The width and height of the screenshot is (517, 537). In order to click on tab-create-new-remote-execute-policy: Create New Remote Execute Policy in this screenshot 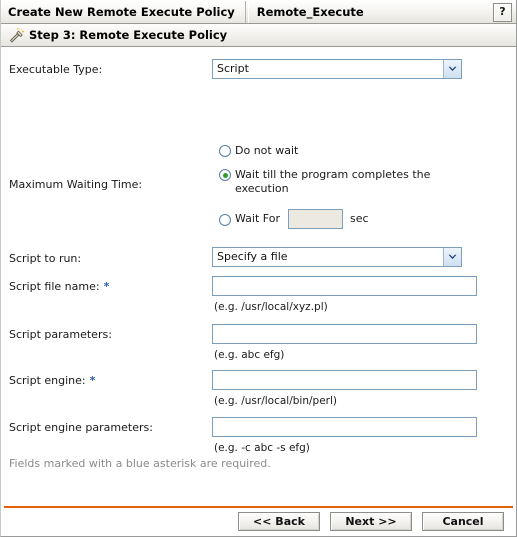, I will do `click(123, 12)`.